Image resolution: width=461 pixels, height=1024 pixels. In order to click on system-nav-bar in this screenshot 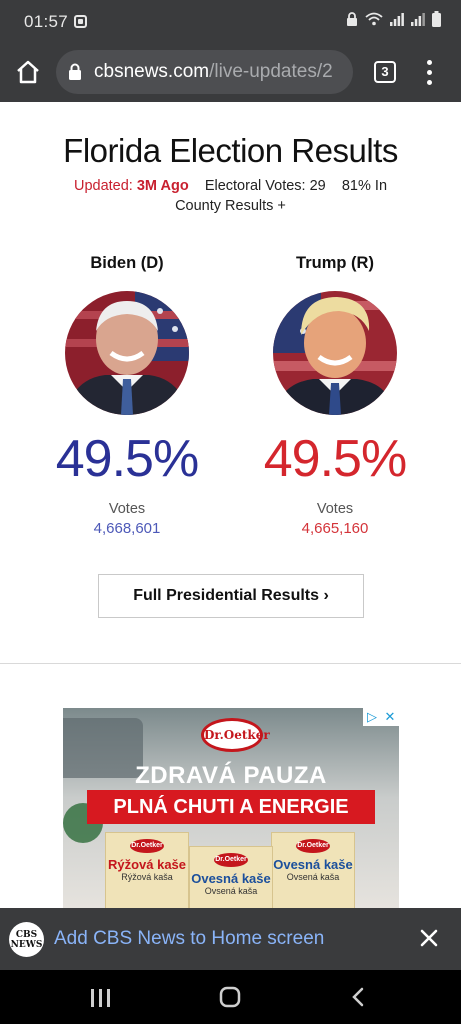, I will do `click(230, 997)`.